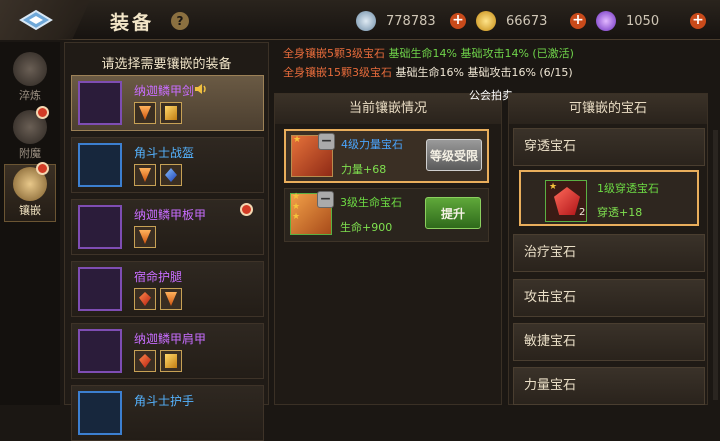 This screenshot has width=720, height=441. Describe the element at coordinates (453, 213) in the screenshot. I see `upgrade-button: 提升` at that location.